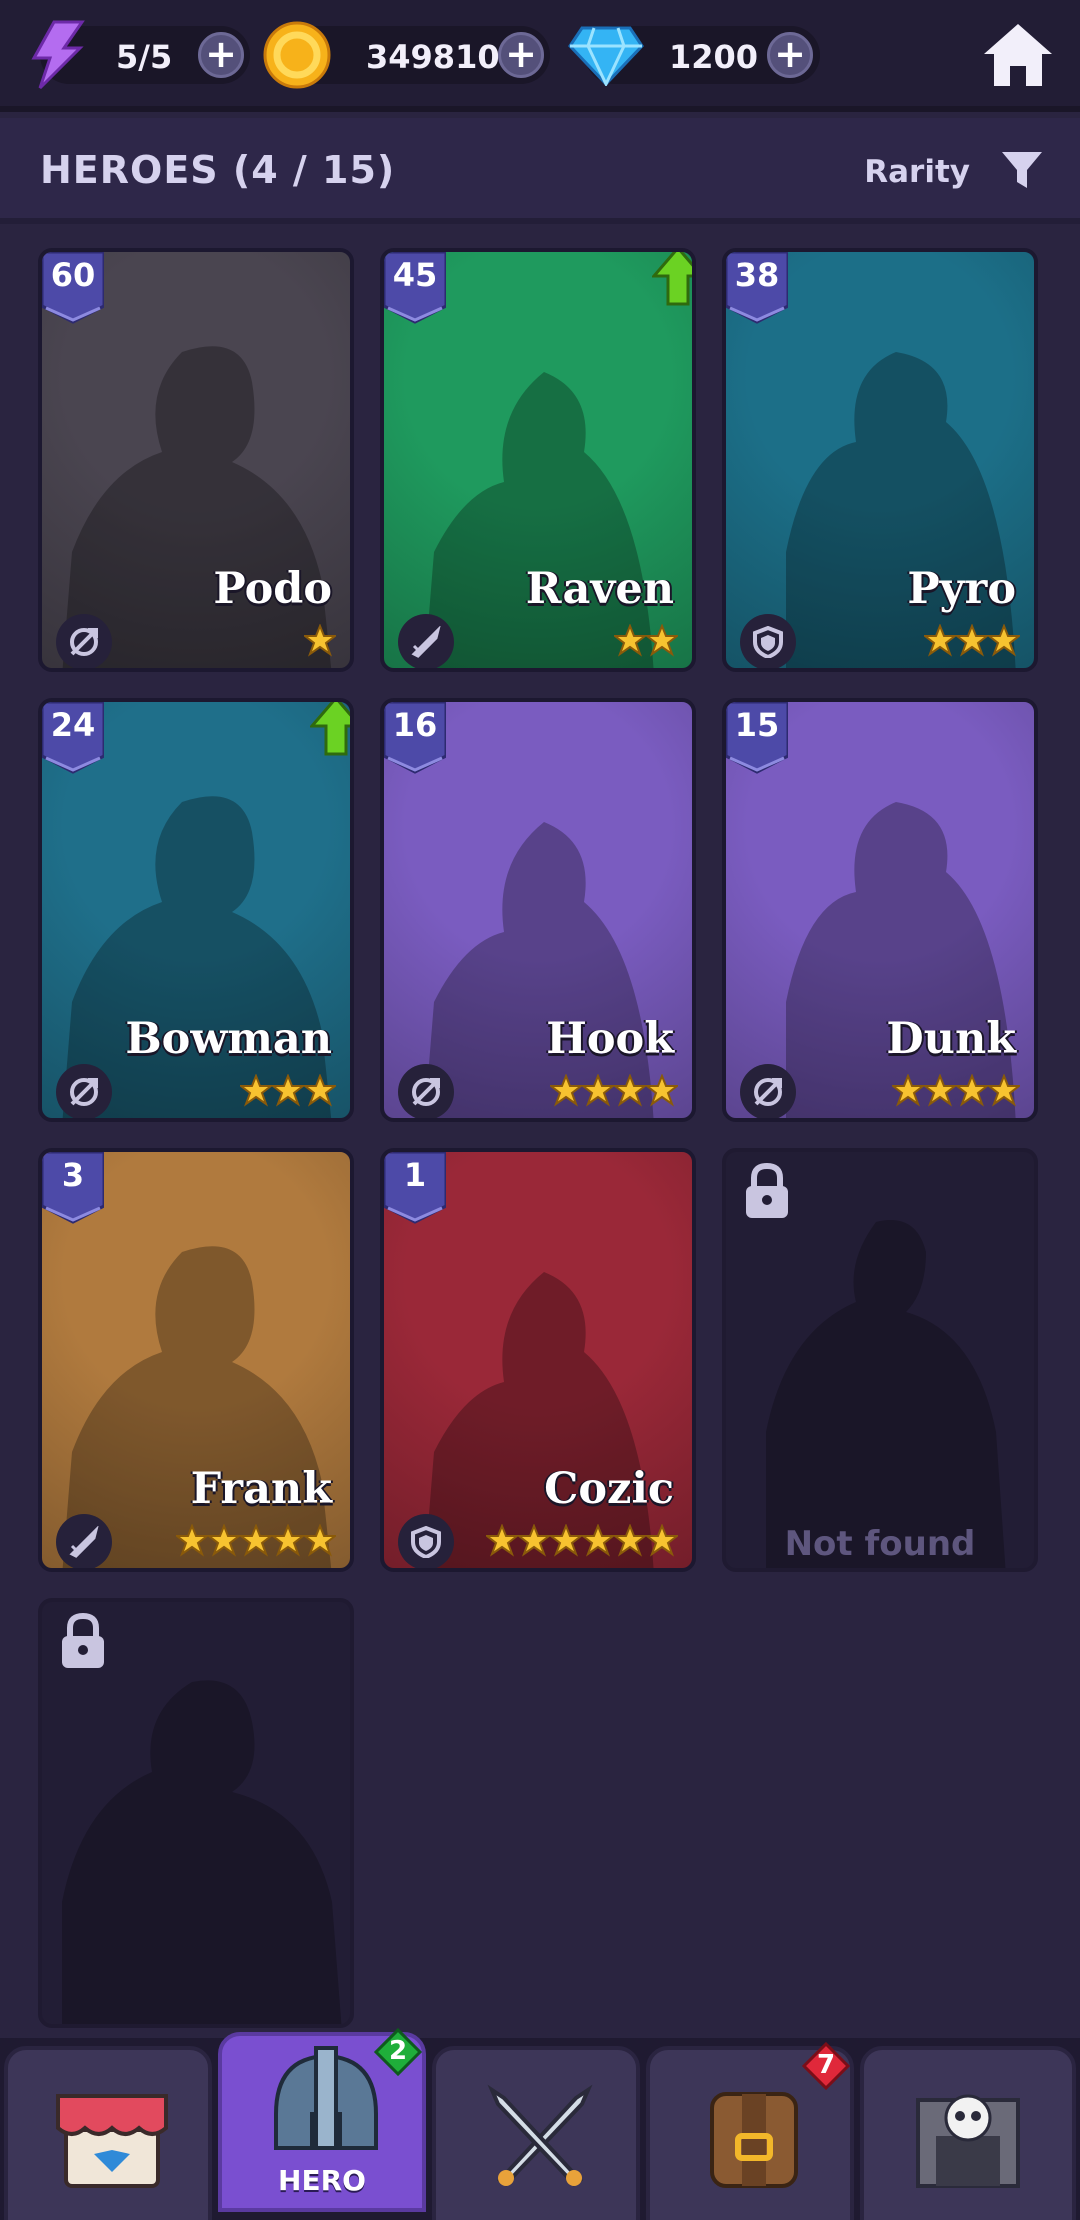  What do you see at coordinates (880, 910) in the screenshot?
I see `hero-card-dunk: 15 Dunk` at bounding box center [880, 910].